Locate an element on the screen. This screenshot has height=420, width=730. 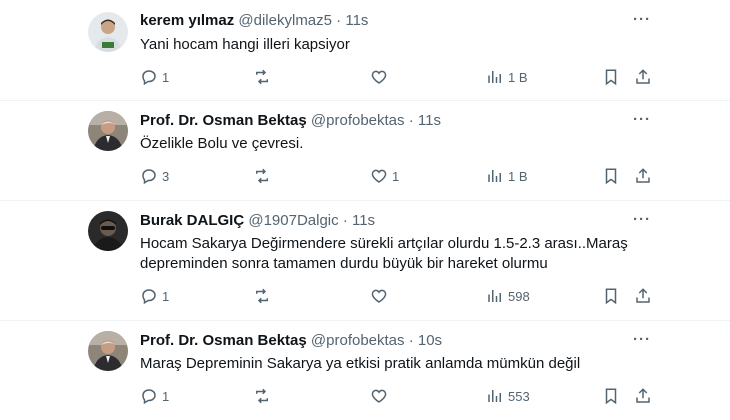
tweet-actions: 1 1 B is located at coordinates (400, 77).